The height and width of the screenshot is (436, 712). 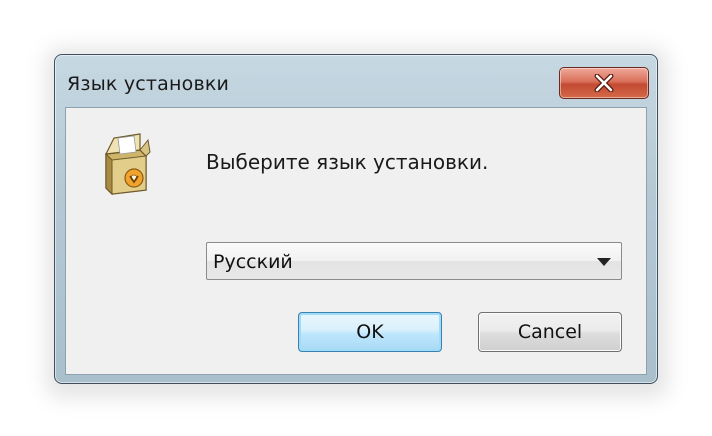 I want to click on language-select: Русский, so click(x=414, y=261).